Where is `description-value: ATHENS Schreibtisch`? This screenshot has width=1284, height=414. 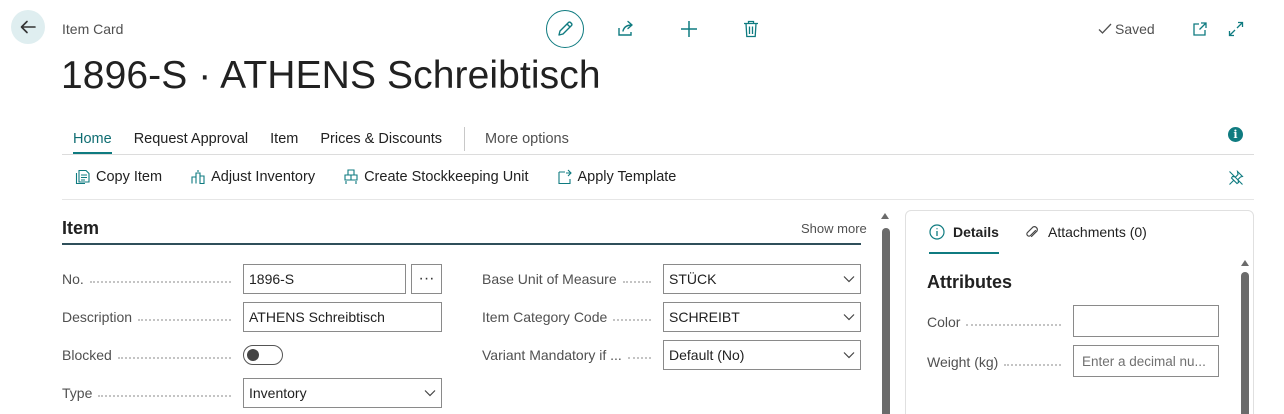 description-value: ATHENS Schreibtisch is located at coordinates (317, 317).